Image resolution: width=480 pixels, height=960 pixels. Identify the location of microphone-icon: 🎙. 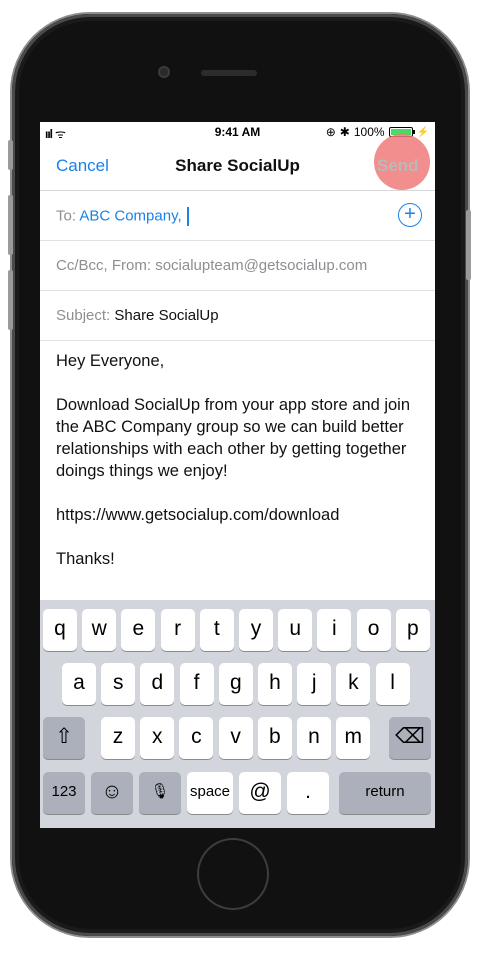
(160, 793).